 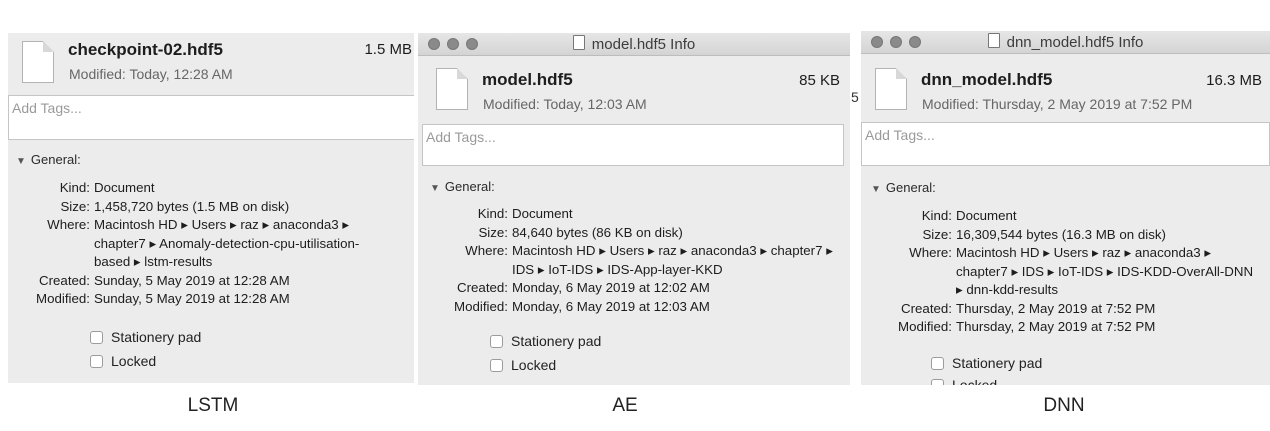 I want to click on modified-value: Monday, 6 May 2019 at 12:03 AM, so click(x=611, y=306).